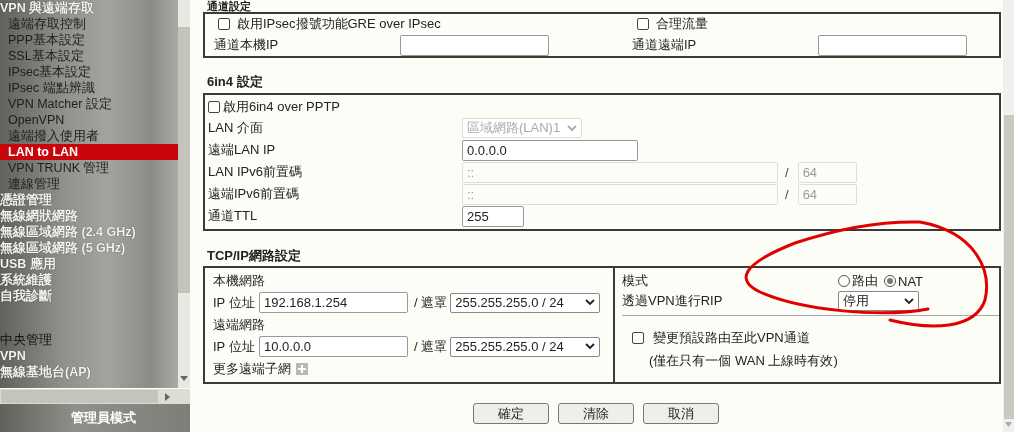  What do you see at coordinates (682, 24) in the screenshot?
I see `checkbox-label: 合理流量` at bounding box center [682, 24].